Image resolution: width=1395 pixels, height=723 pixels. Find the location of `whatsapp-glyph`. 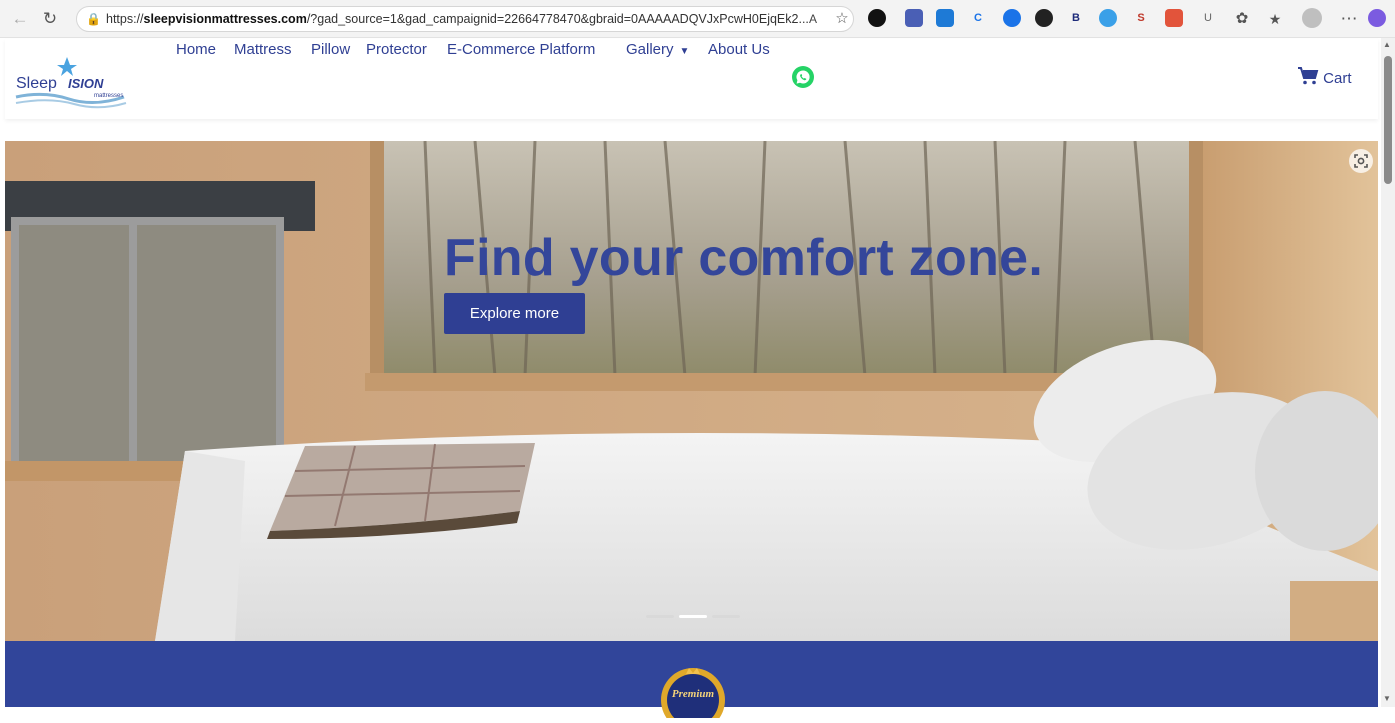

whatsapp-glyph is located at coordinates (803, 77).